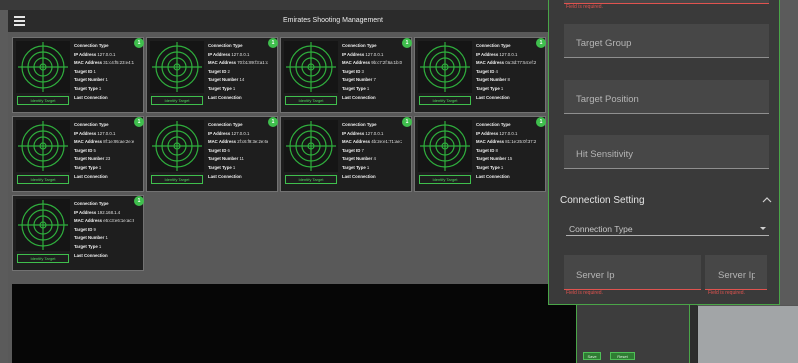 This screenshot has height=363, width=798. I want to click on mac-address-row: MAC Address 81:1e:25:0f:37:28, so click(506, 142).